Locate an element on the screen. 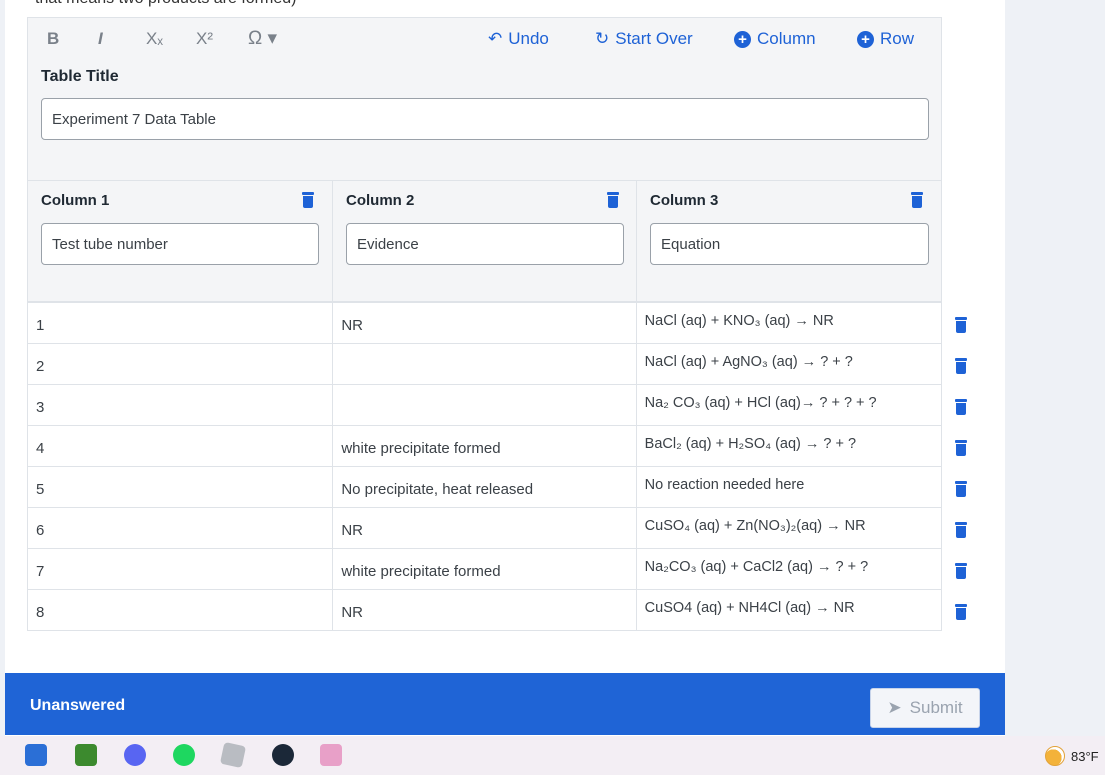 Image resolution: width=1105 pixels, height=775 pixels. delete-row-3-icon is located at coordinates (961, 407).